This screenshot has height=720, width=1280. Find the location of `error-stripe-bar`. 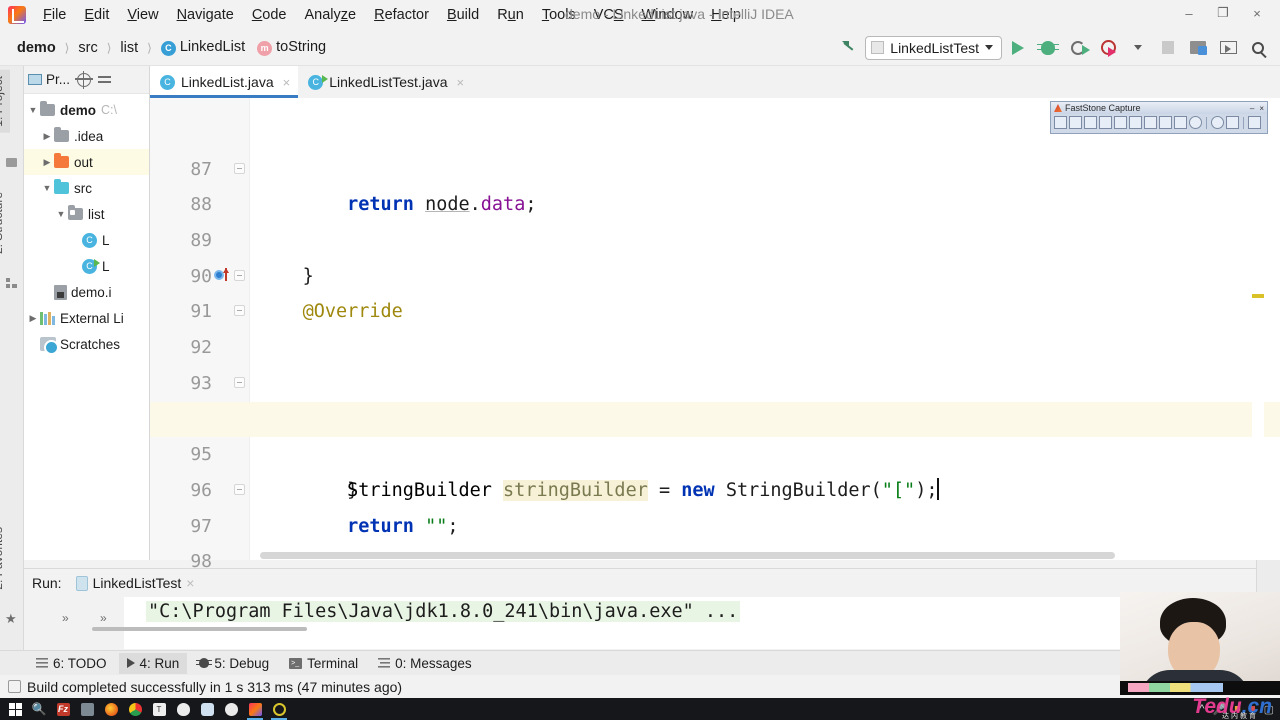

error-stripe-bar is located at coordinates (1258, 329).